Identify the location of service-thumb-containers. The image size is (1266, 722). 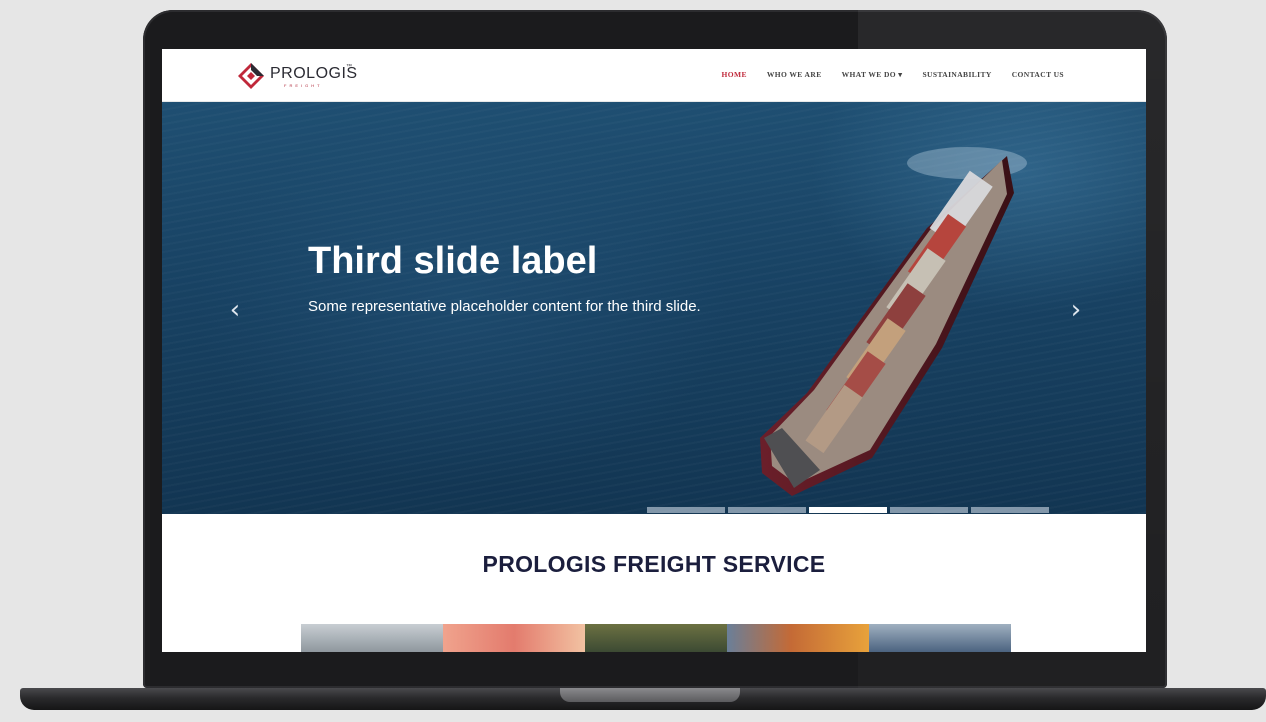
(798, 638).